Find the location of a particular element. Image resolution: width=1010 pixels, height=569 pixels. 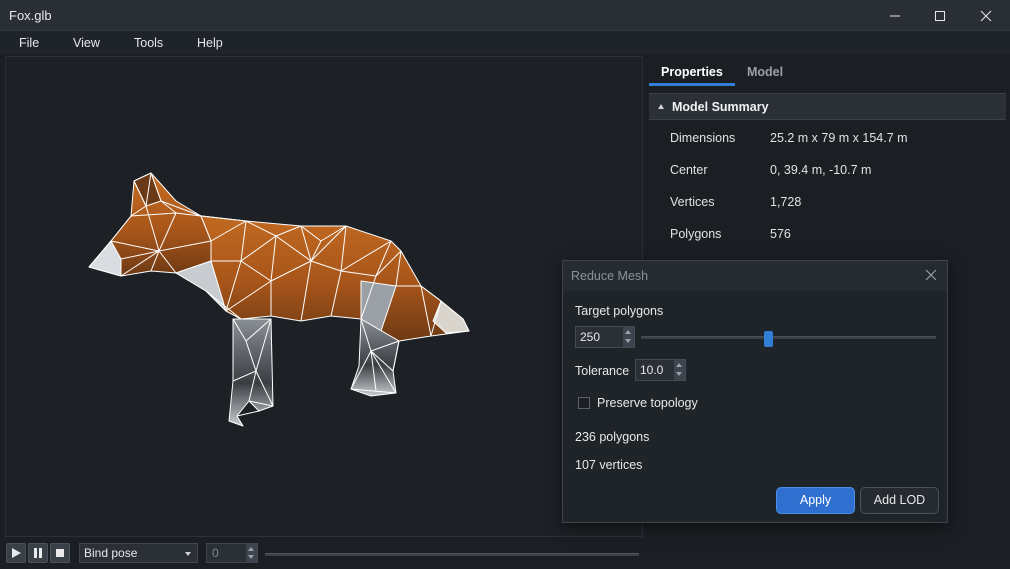

section-title: Model Summary is located at coordinates (720, 107).